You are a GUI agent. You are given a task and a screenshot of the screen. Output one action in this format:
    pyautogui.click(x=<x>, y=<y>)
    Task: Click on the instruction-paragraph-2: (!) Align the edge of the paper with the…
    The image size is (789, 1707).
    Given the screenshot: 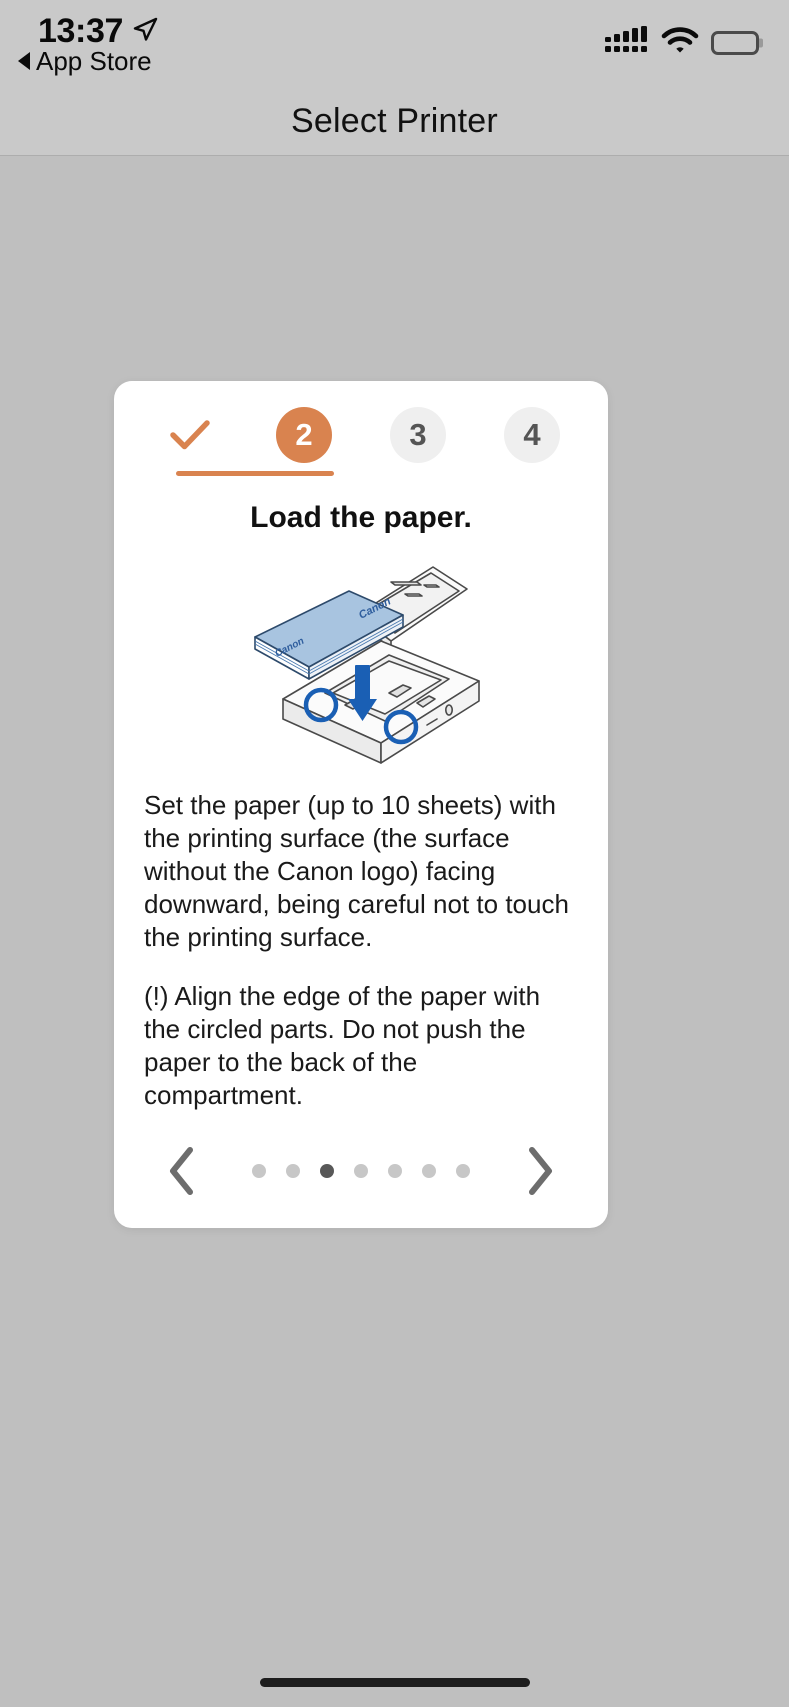 What is the action you would take?
    pyautogui.click(x=342, y=1046)
    